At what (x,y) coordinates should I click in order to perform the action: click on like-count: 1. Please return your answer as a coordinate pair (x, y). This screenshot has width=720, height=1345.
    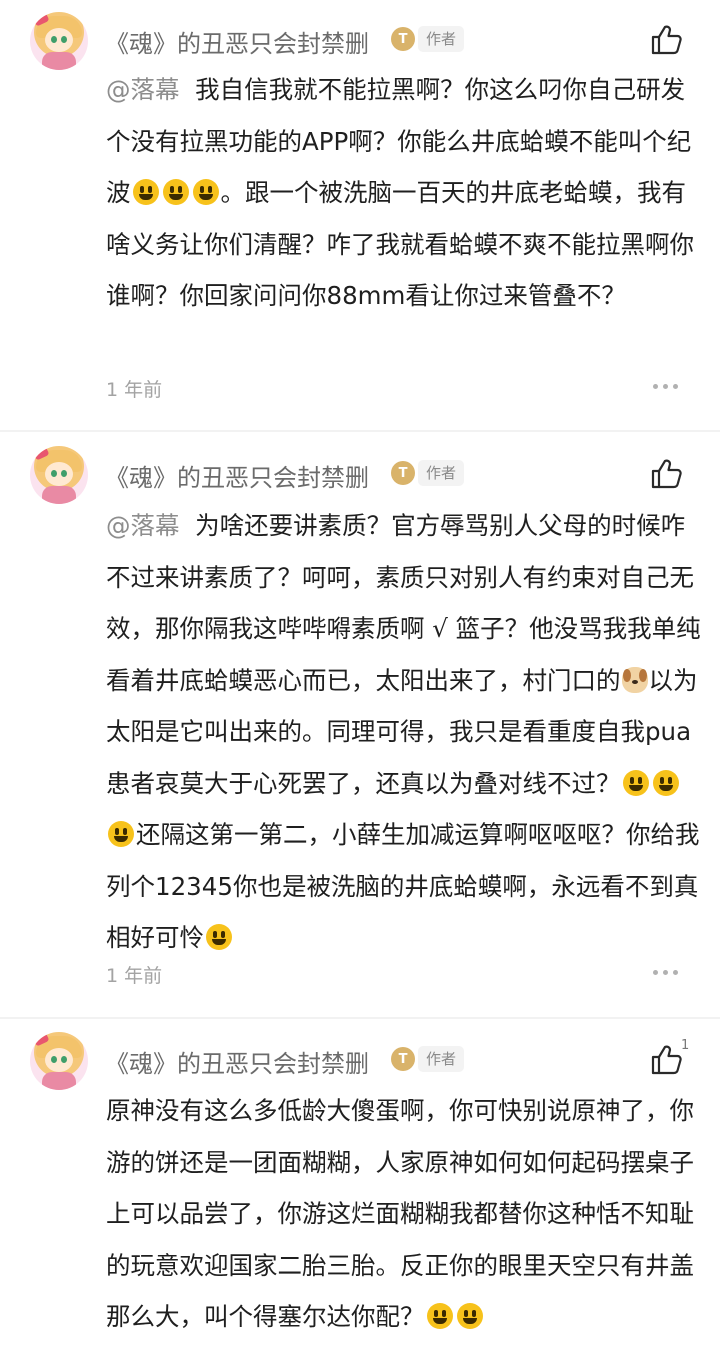
    Looking at the image, I should click on (685, 1045).